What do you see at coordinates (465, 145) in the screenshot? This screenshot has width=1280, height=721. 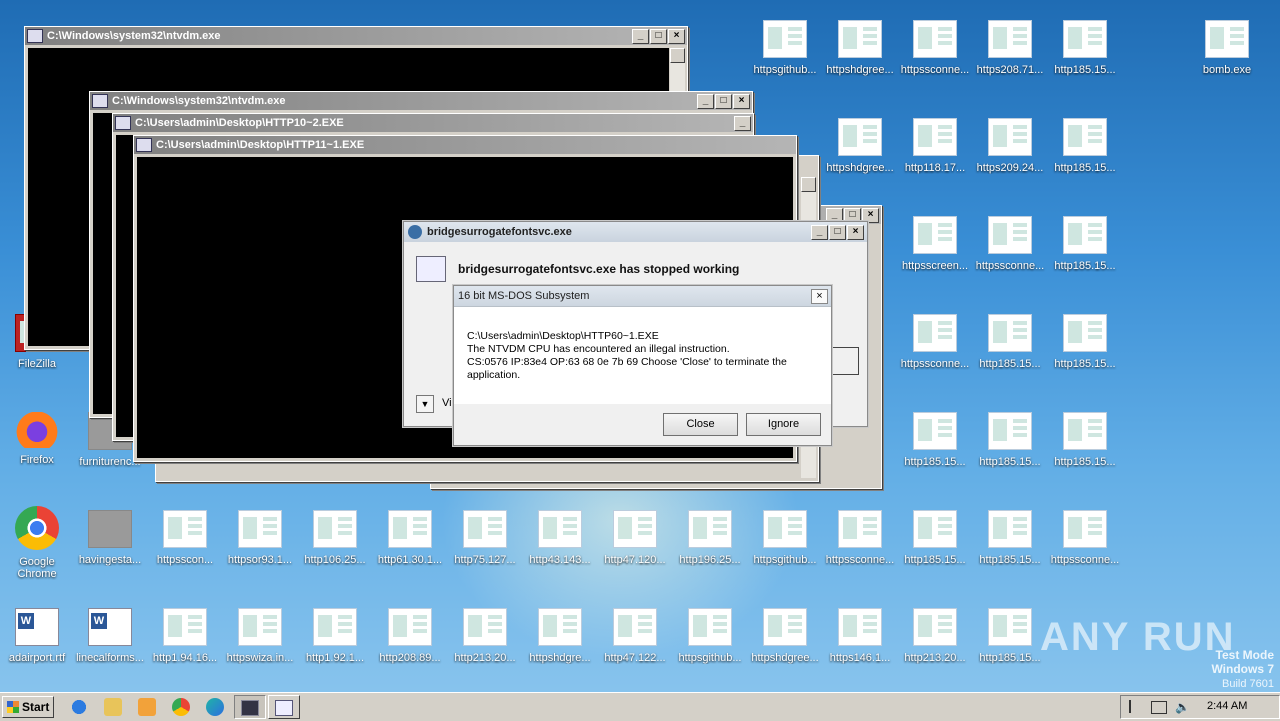 I see `title-bar: C:\Users\admin\Desktop\HTTP11~1.EXE` at bounding box center [465, 145].